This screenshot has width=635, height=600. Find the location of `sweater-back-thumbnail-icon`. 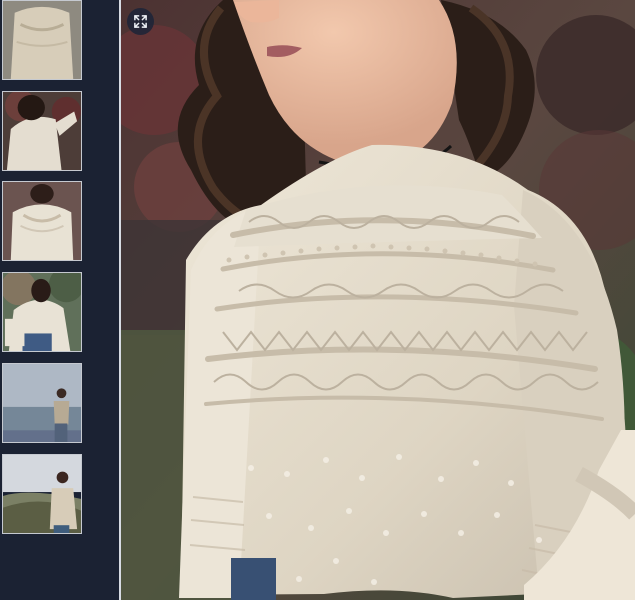

sweater-back-thumbnail-icon is located at coordinates (42, 131).